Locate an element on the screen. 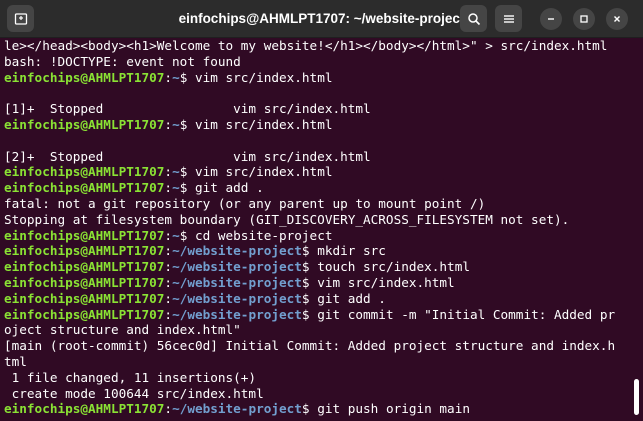 The height and width of the screenshot is (421, 643). maximize-button is located at coordinates (584, 19).